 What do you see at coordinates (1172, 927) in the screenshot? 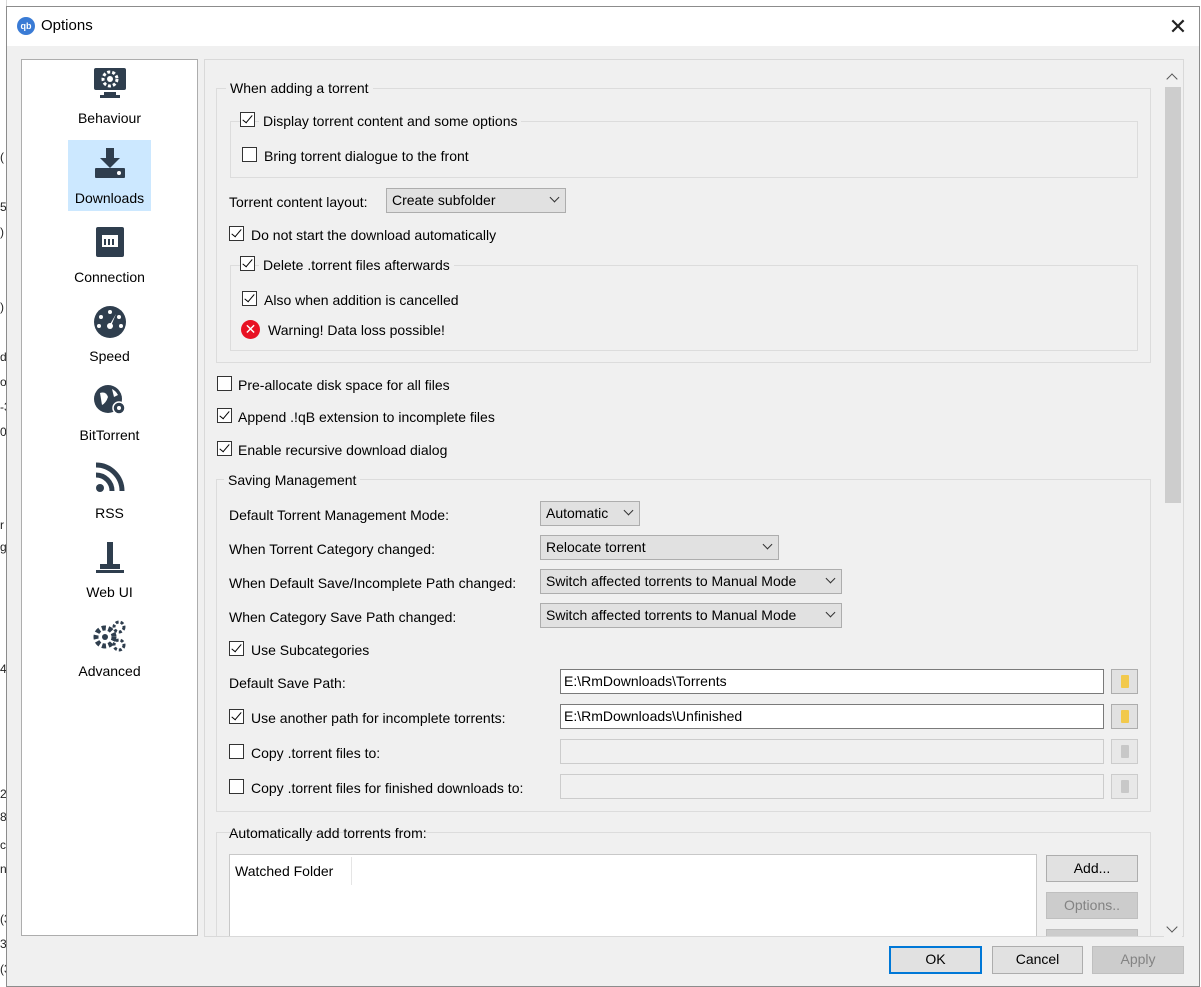
I see `scroll-down-arrow-icon` at bounding box center [1172, 927].